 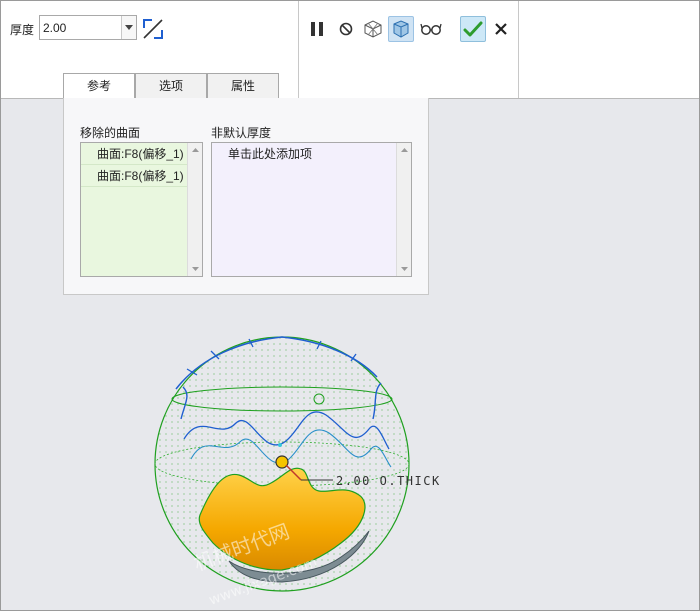 I want to click on checkmark-icon, so click(x=473, y=29).